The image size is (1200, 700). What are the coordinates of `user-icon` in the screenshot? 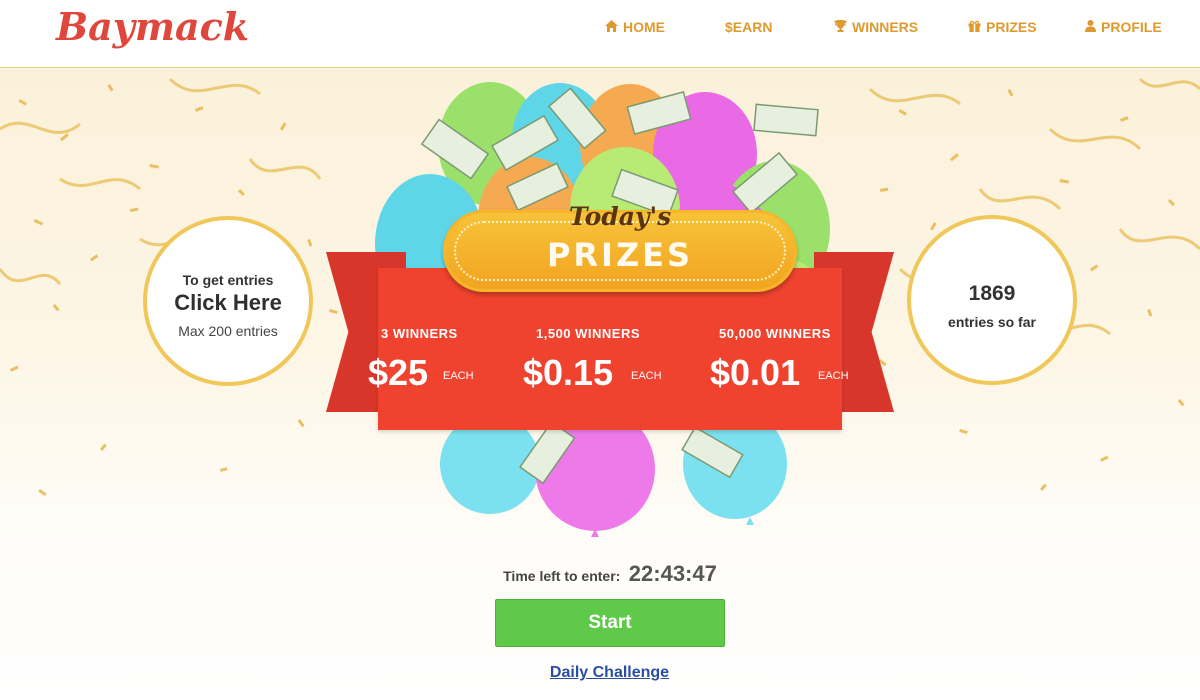 It's located at (1090, 27).